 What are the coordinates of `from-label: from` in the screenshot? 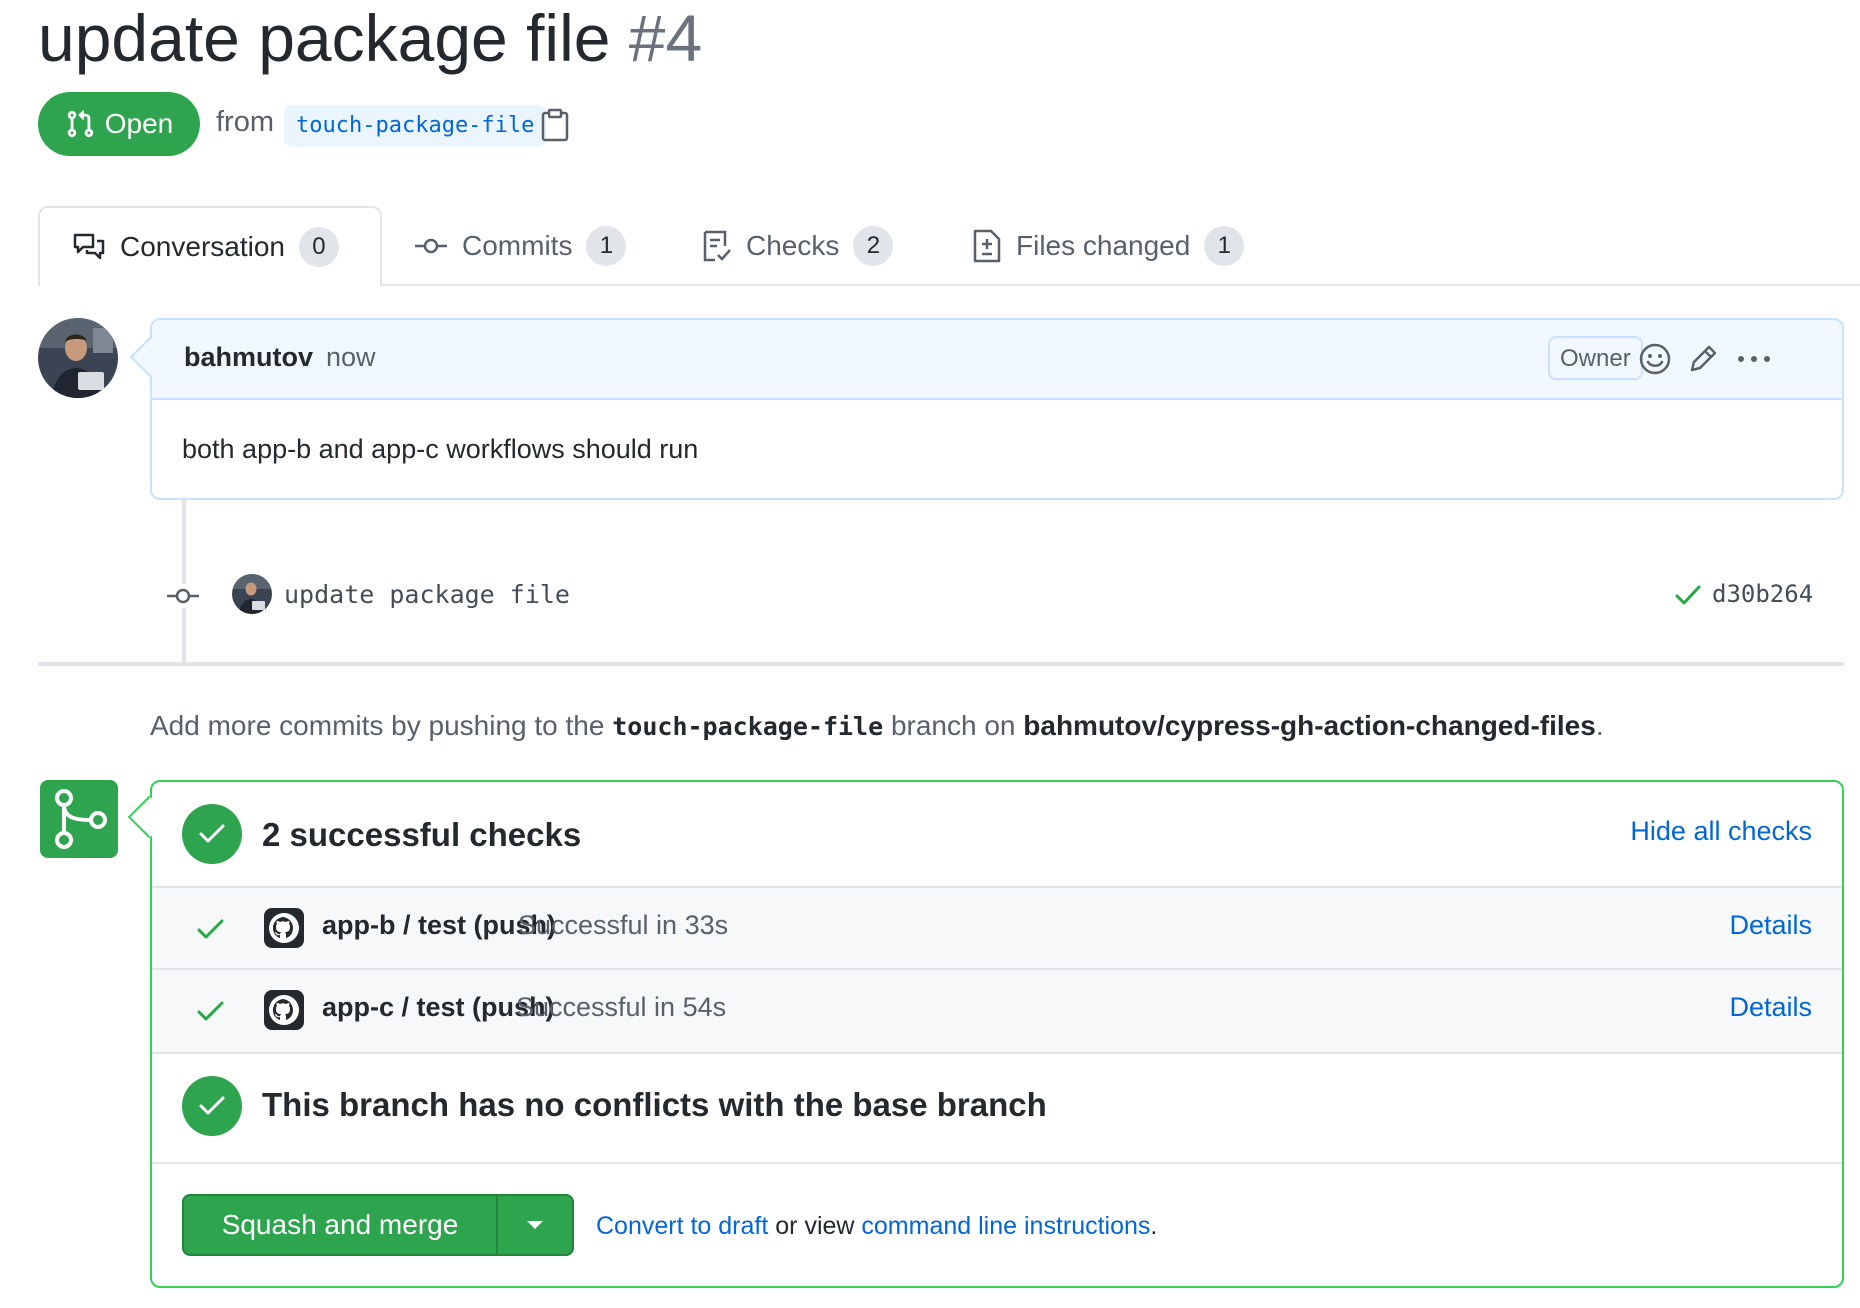 It's located at (245, 122).